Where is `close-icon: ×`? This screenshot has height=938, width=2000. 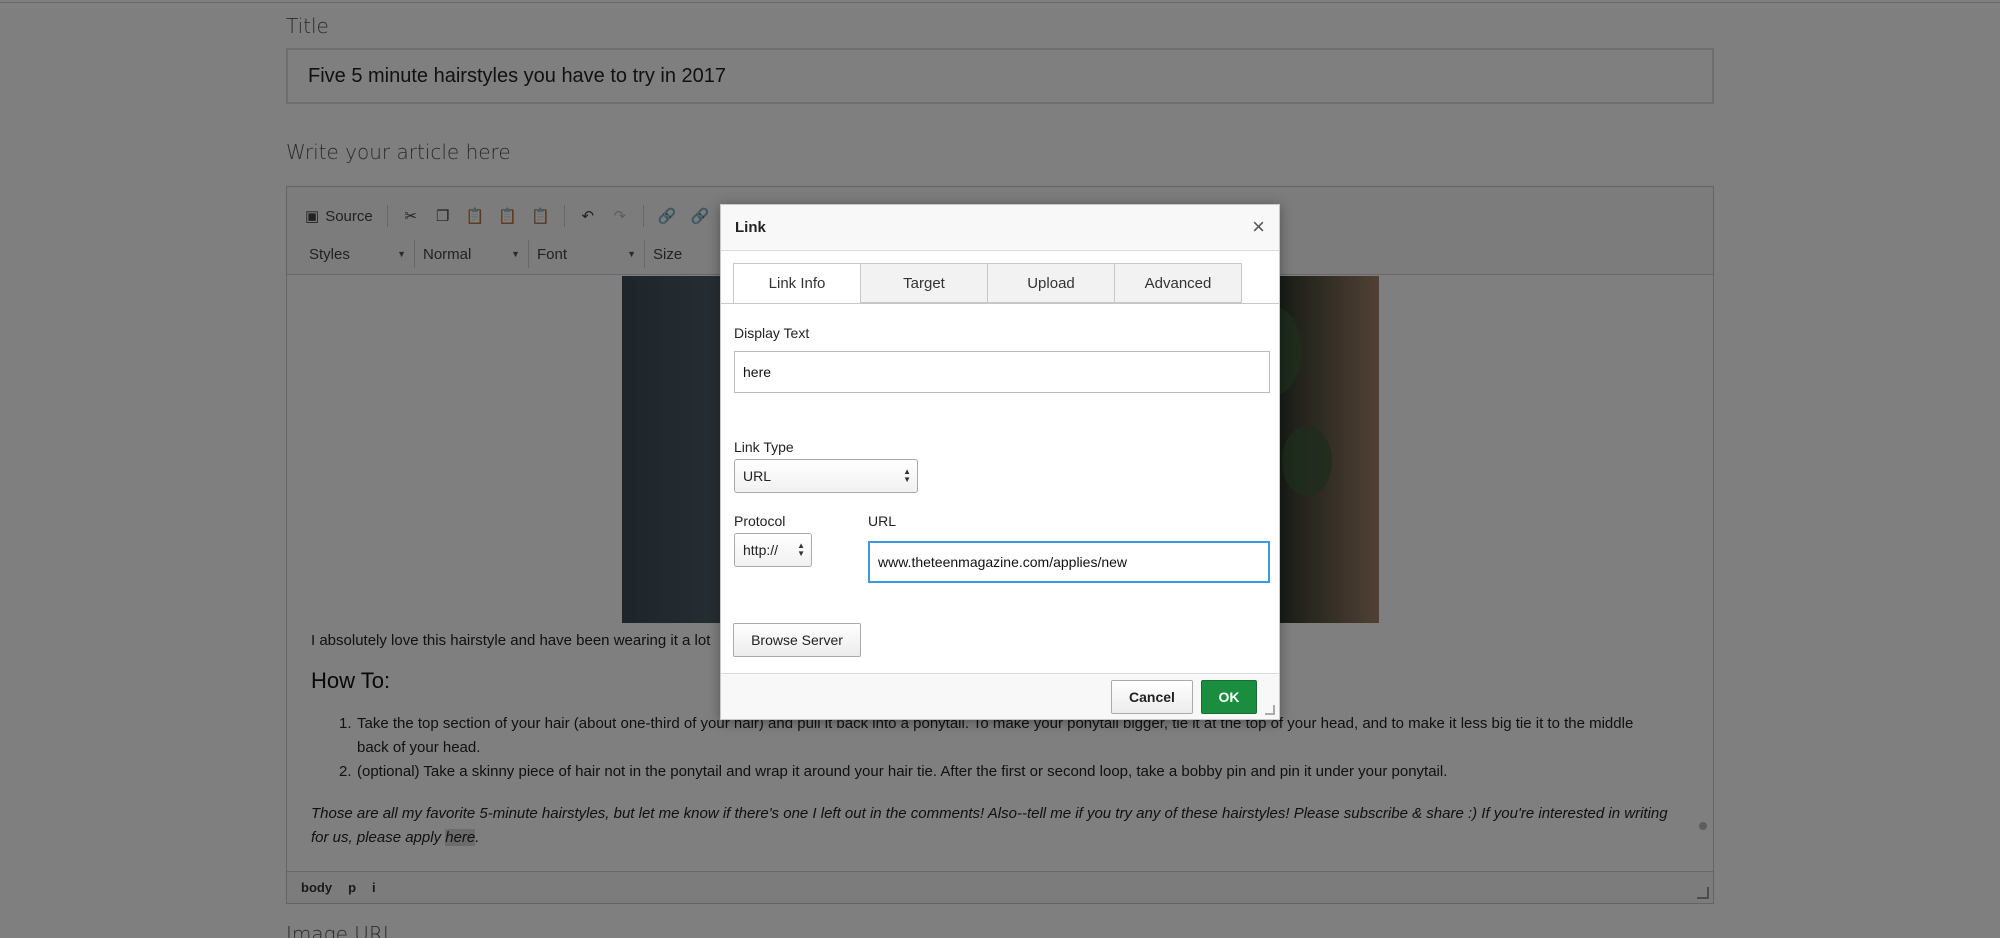 close-icon: × is located at coordinates (1258, 227).